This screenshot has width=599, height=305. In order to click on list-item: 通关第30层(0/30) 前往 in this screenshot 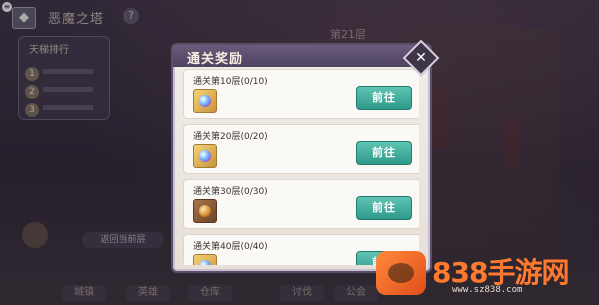, I will do `click(301, 204)`.